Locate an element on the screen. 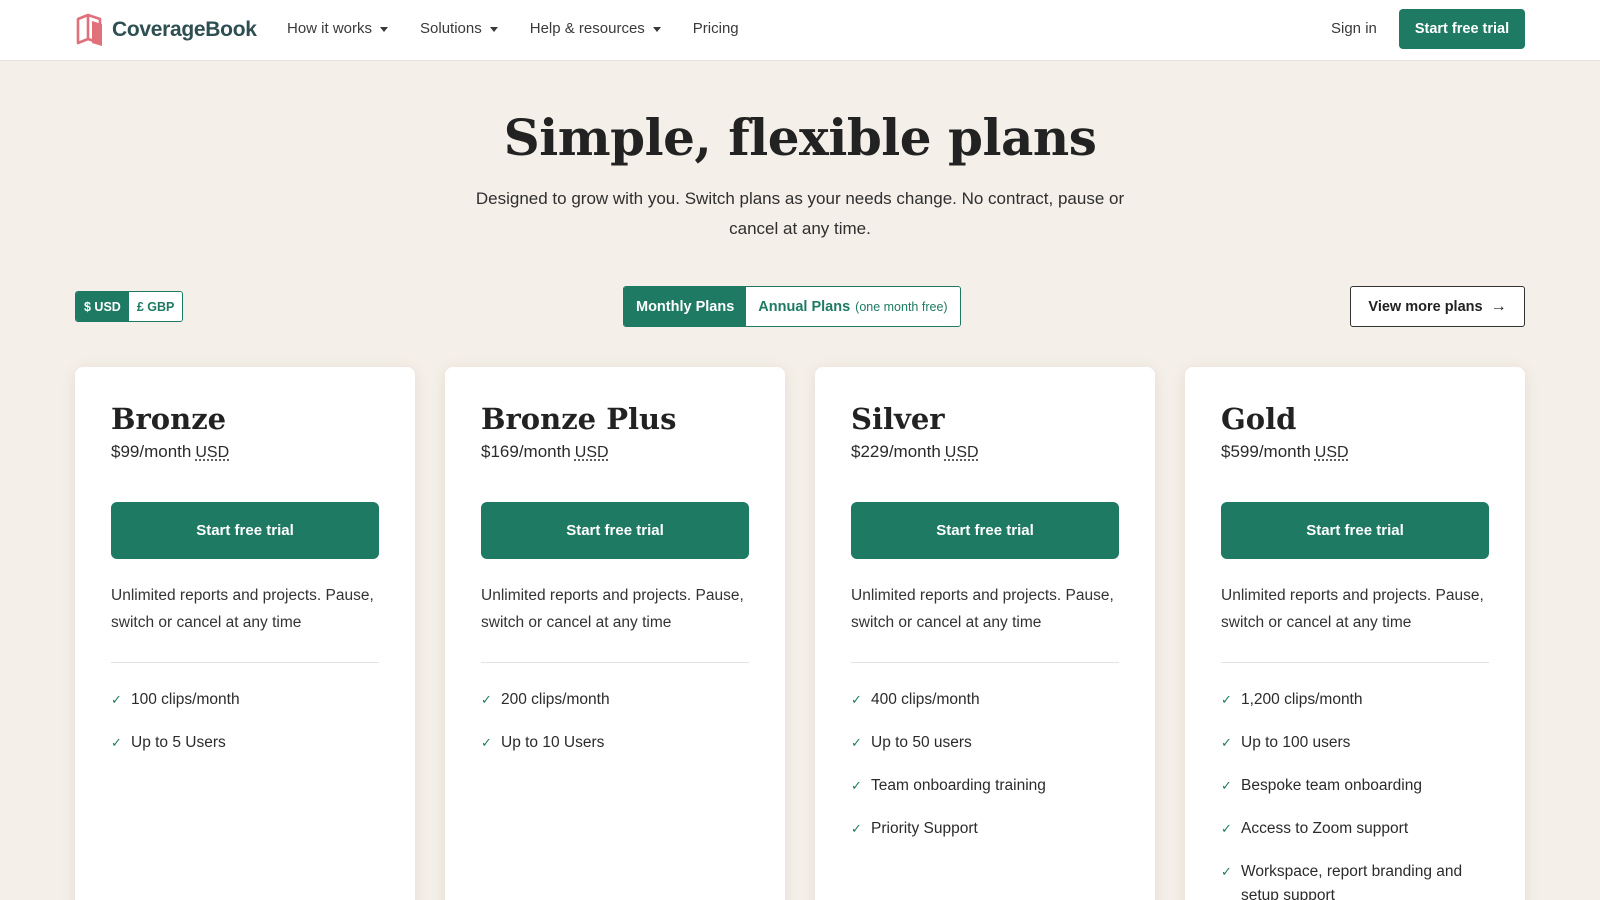 The width and height of the screenshot is (1600, 900). plan-feature-text: Team onboarding training is located at coordinates (958, 785).